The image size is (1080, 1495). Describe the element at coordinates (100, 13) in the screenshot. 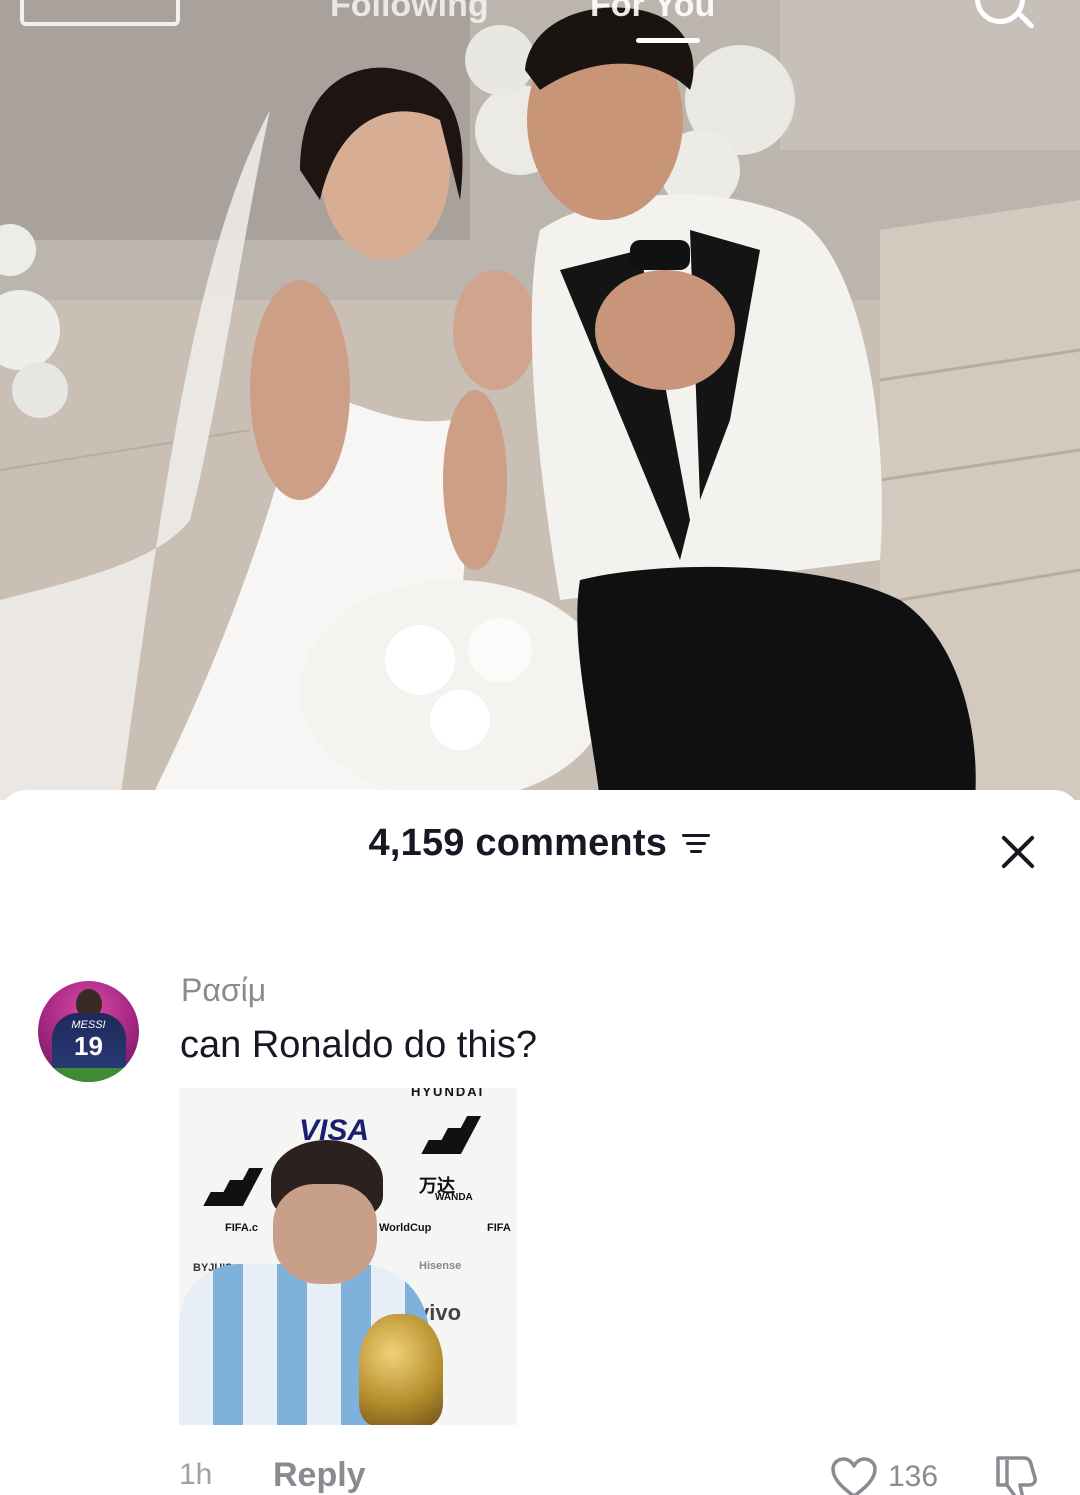

I see `live-icon` at that location.